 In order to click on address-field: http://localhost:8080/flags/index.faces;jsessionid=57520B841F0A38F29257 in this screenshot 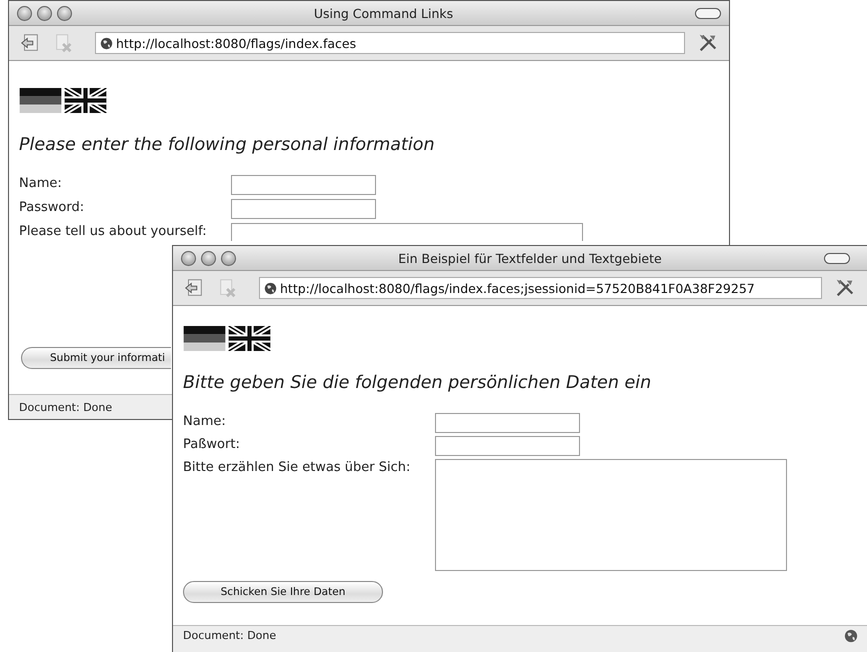, I will do `click(540, 288)`.